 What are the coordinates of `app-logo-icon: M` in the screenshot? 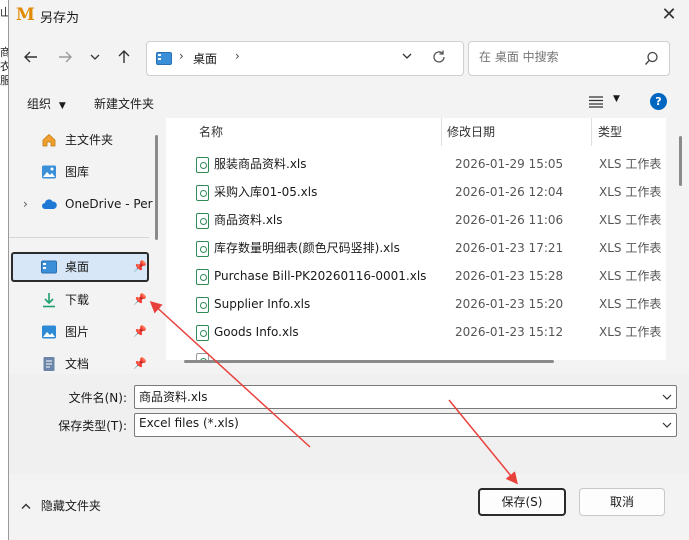 It's located at (25, 15).